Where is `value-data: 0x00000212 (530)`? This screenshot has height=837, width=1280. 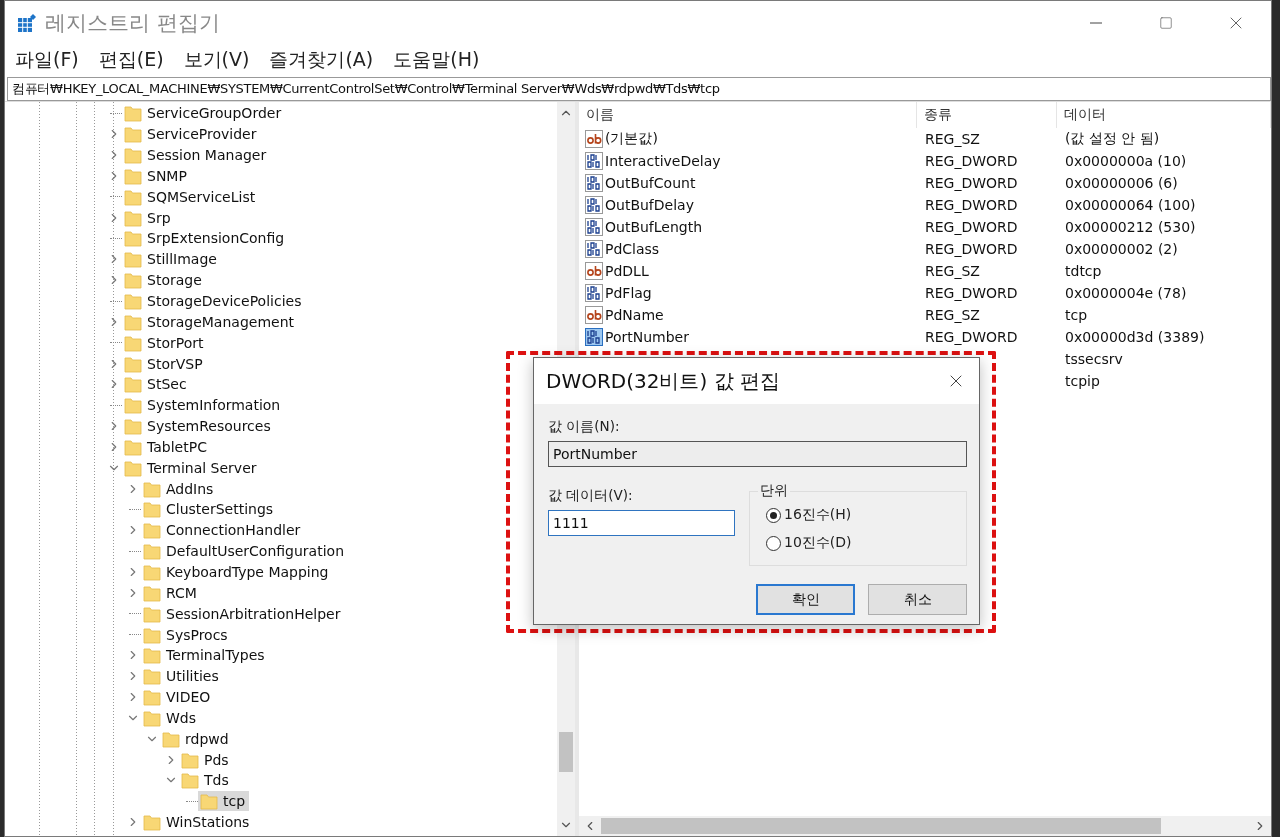 value-data: 0x00000212 (530) is located at coordinates (1130, 227).